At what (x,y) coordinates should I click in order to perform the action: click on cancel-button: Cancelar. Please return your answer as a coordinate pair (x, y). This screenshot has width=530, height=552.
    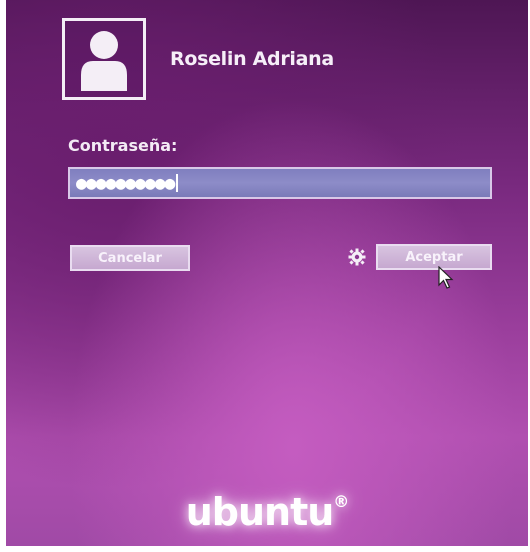
    Looking at the image, I should click on (130, 258).